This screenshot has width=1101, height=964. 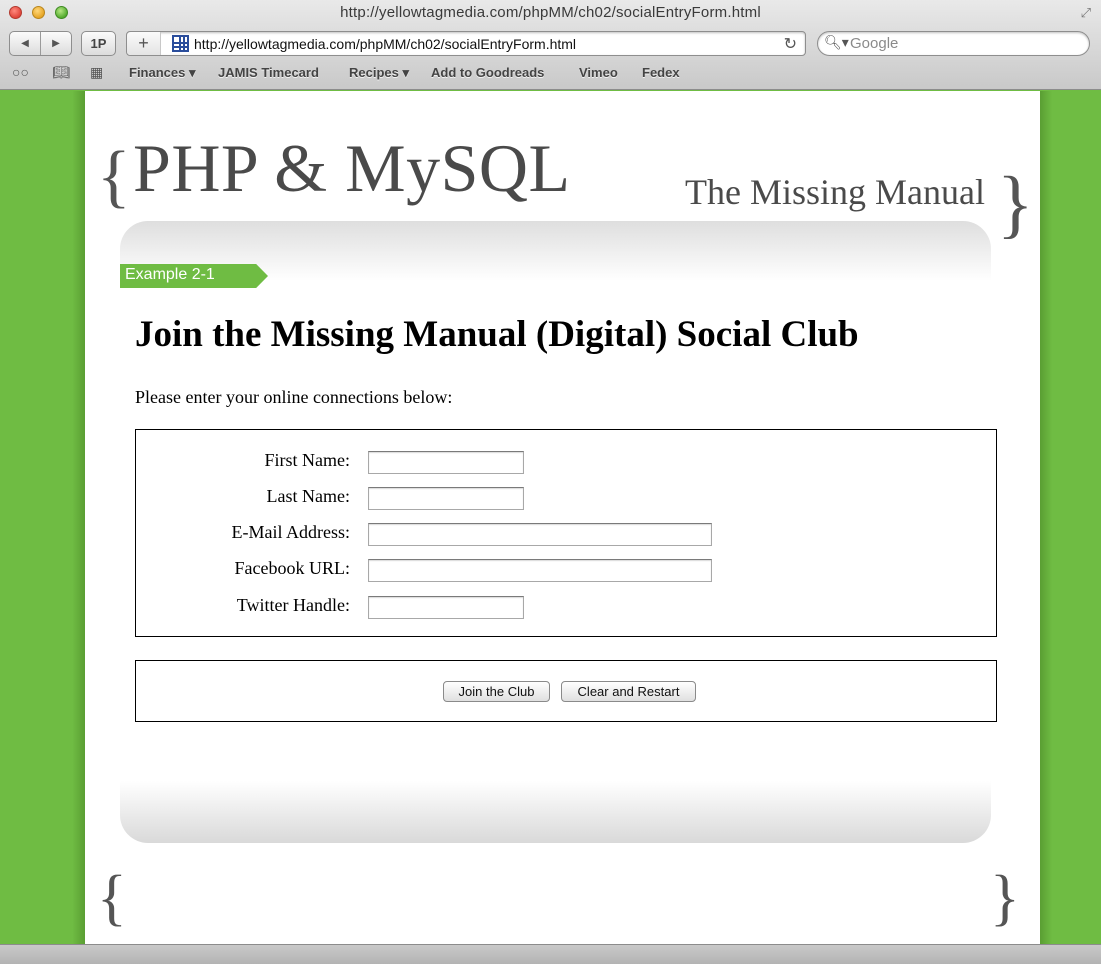 I want to click on site-subtitle: The Missing Manual, so click(x=835, y=192).